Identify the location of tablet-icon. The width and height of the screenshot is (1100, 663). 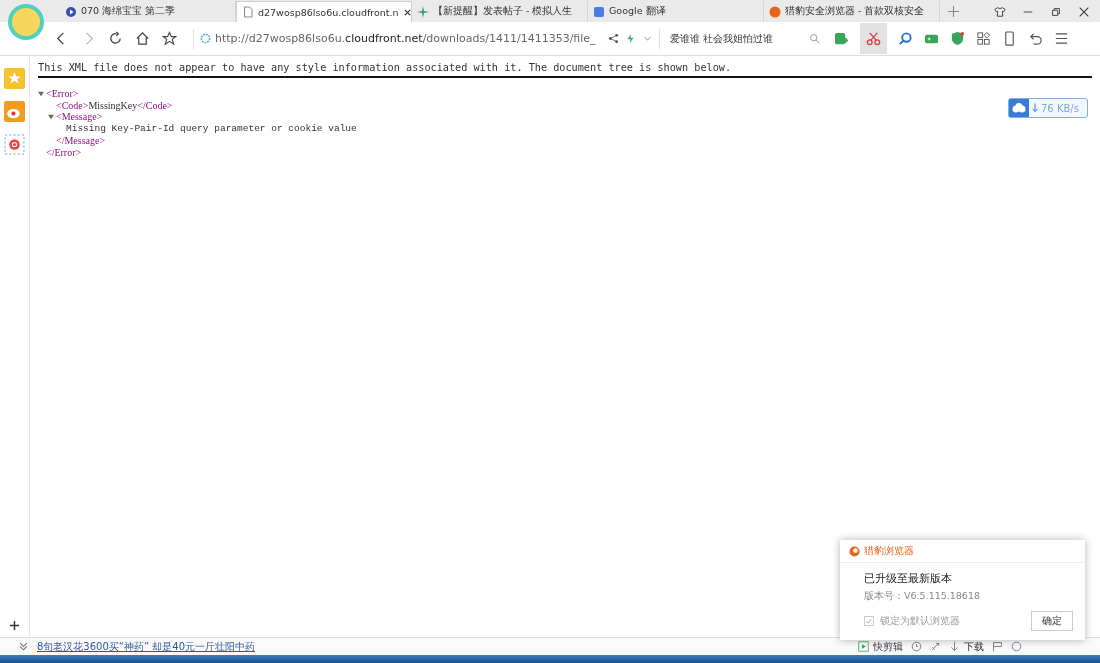
(1009, 38).